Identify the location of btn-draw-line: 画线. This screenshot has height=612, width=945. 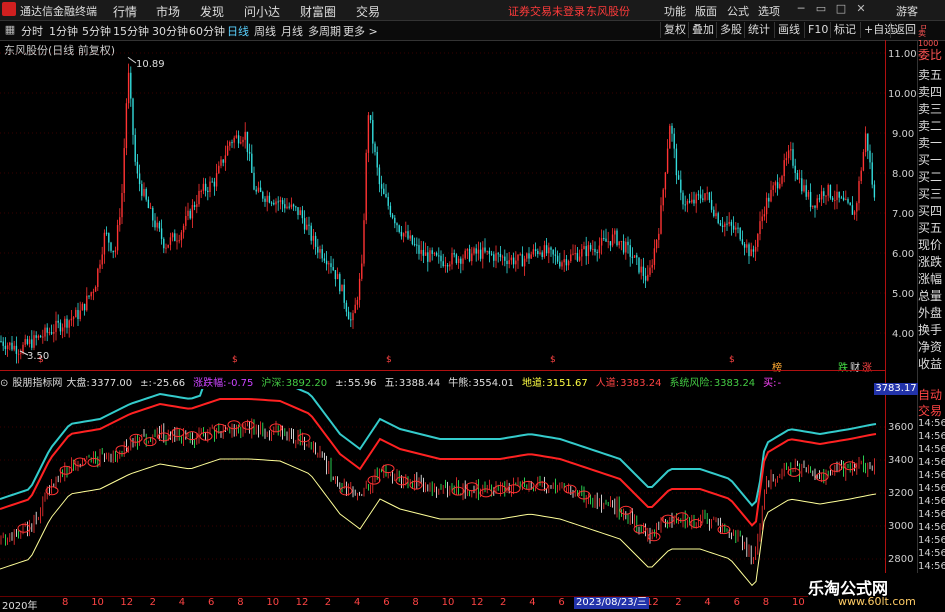
(788, 30).